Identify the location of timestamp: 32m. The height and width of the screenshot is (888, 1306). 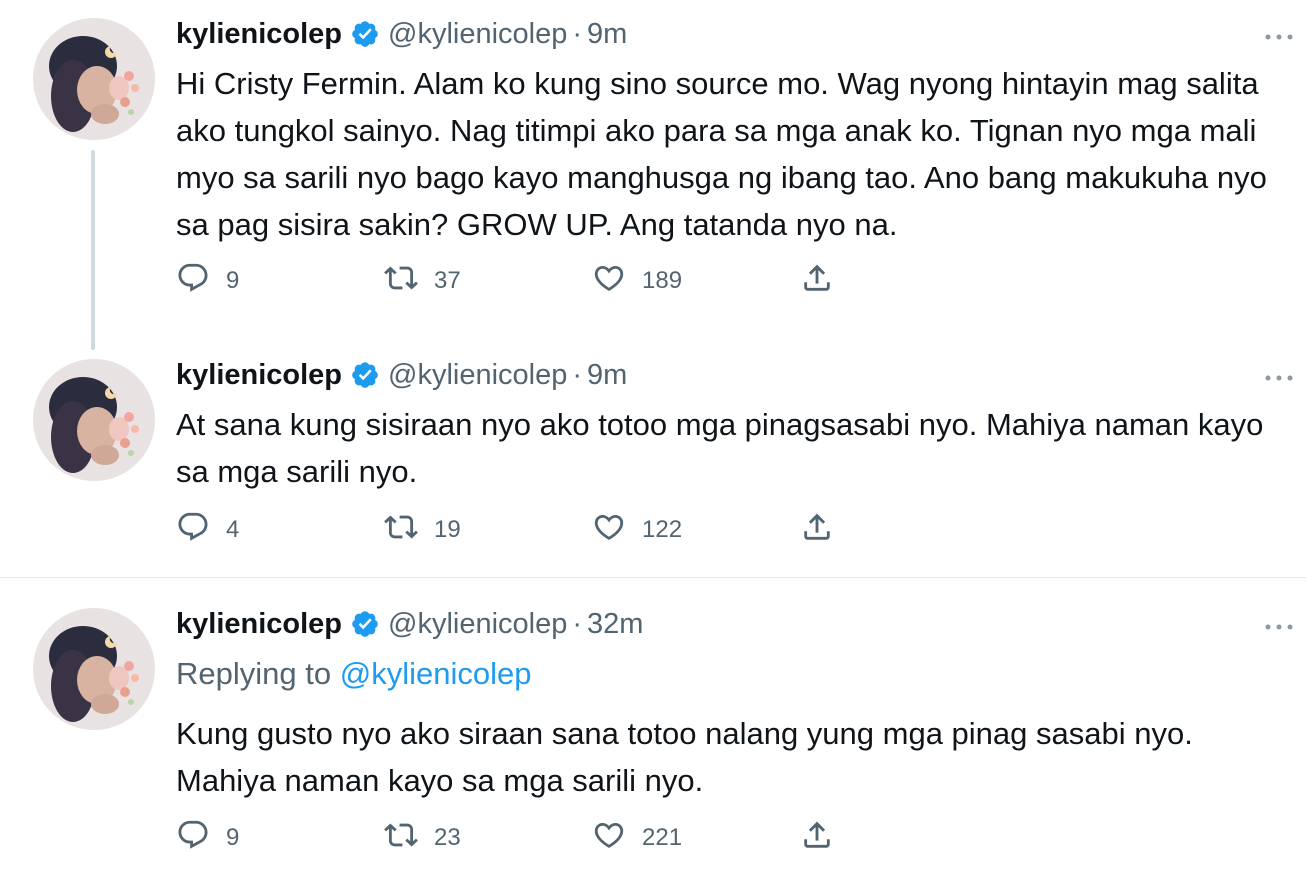
(615, 624).